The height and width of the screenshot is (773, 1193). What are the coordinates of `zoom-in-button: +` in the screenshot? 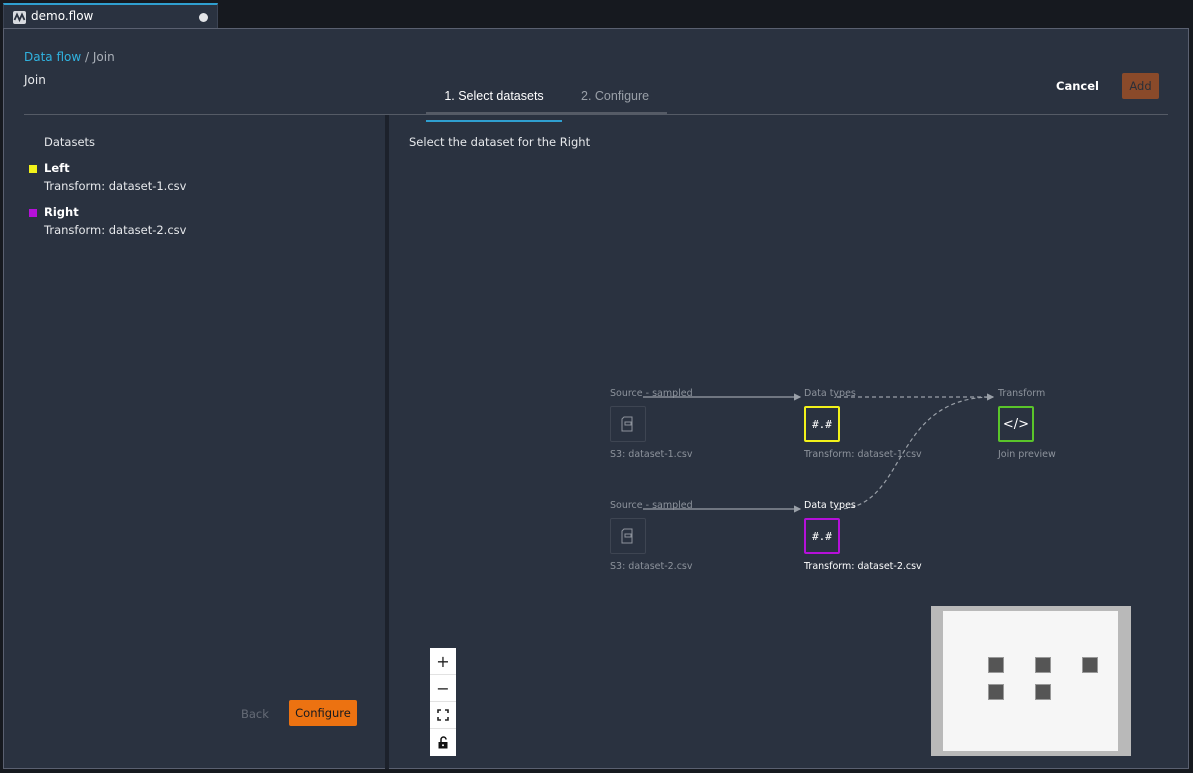 It's located at (443, 661).